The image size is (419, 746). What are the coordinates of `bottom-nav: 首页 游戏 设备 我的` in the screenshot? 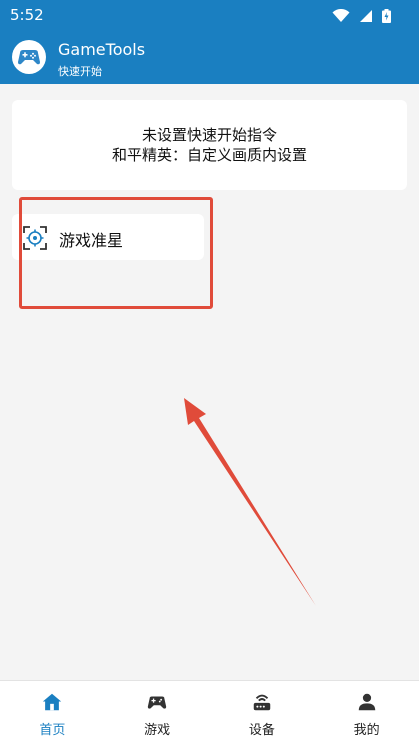 It's located at (209, 713).